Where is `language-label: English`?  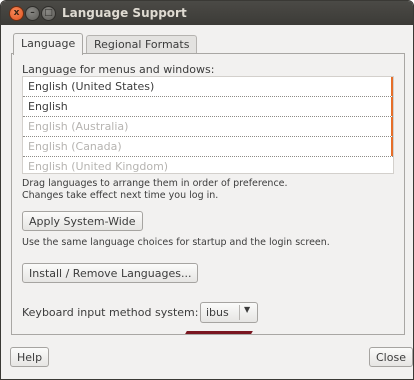 language-label: English is located at coordinates (48, 106).